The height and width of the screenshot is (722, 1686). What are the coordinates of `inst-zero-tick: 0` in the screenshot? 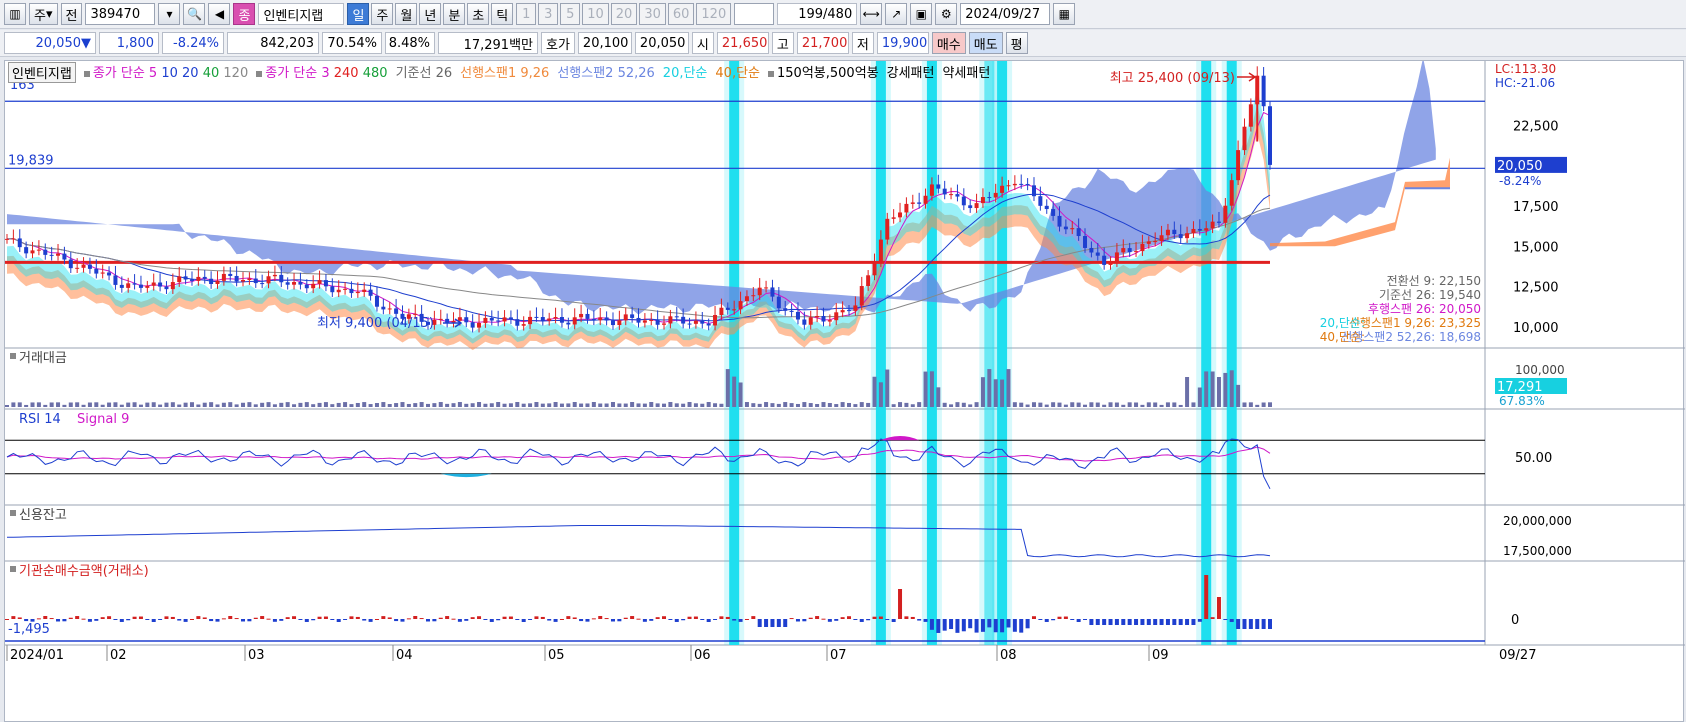 It's located at (1515, 620).